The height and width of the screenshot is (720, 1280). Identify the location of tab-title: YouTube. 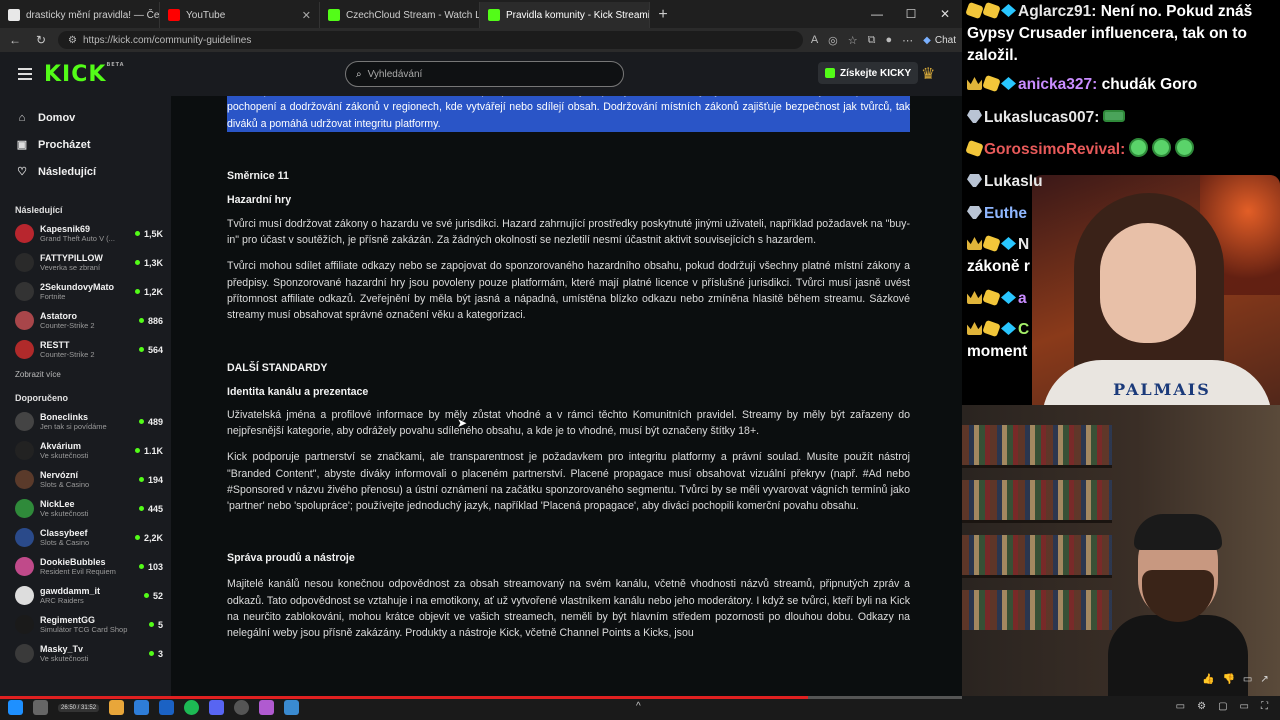
(206, 15).